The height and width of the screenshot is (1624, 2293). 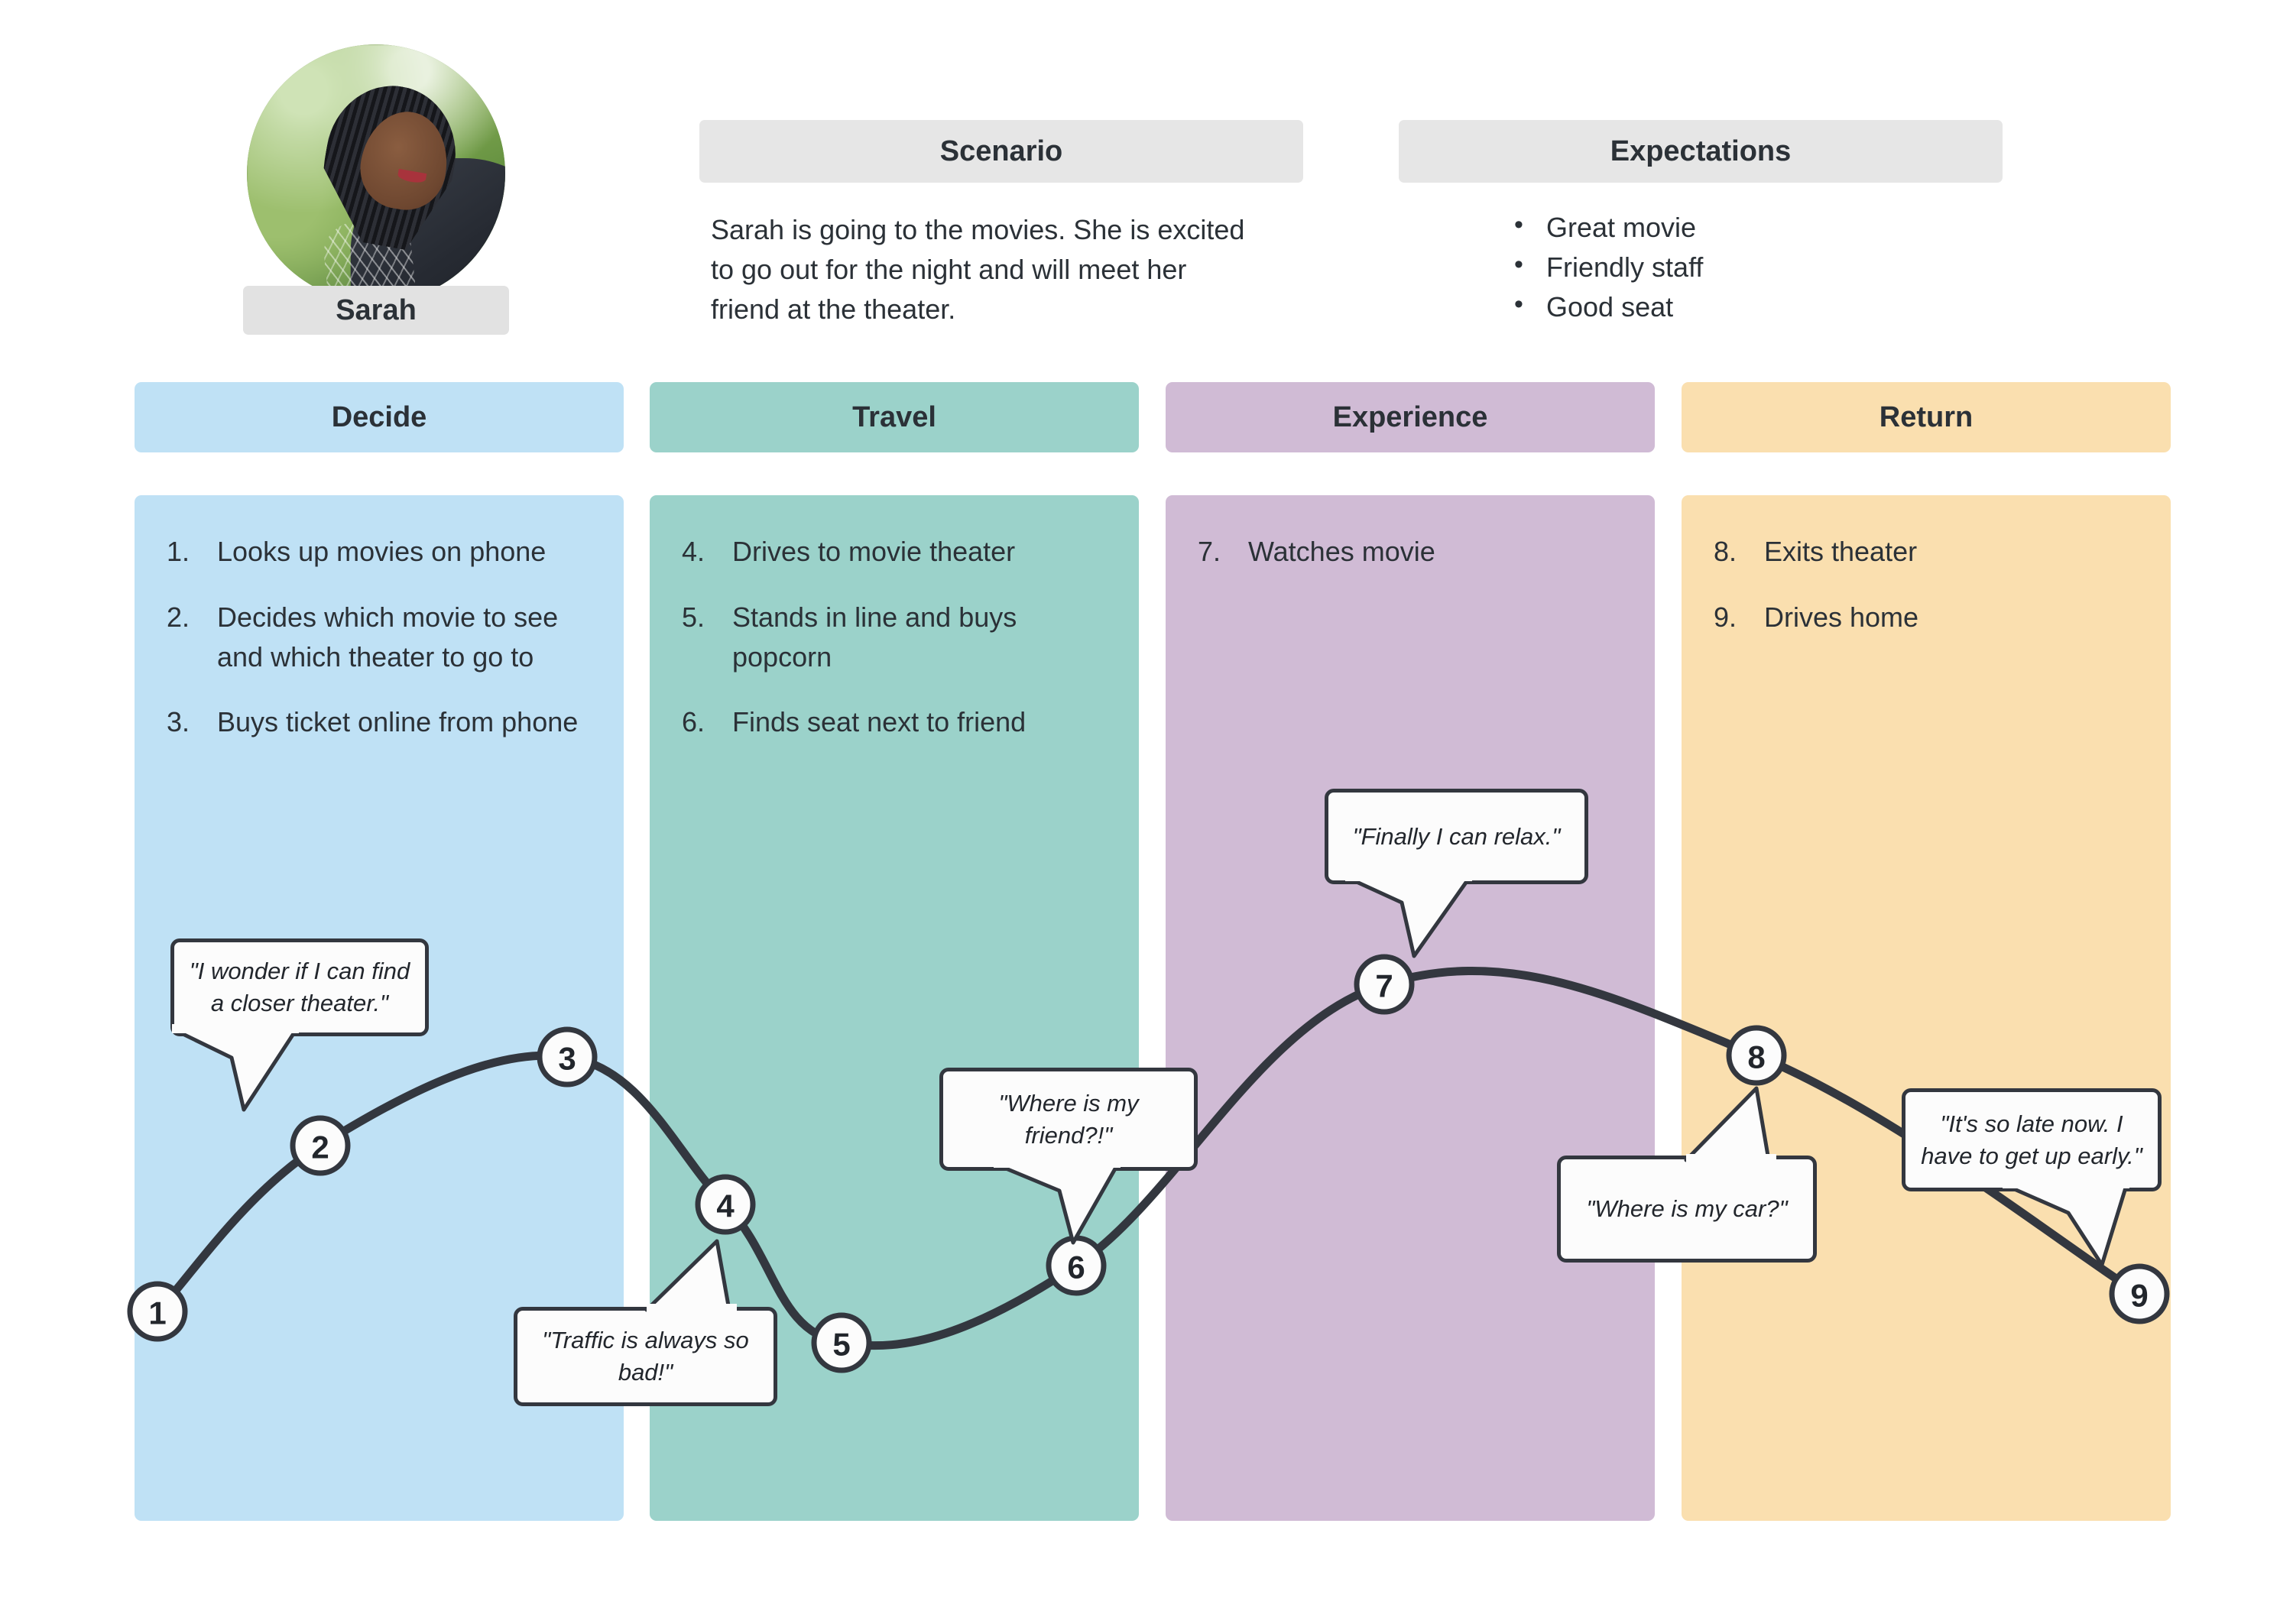 What do you see at coordinates (235, 1068) in the screenshot?
I see `quote-bubble-1-tail` at bounding box center [235, 1068].